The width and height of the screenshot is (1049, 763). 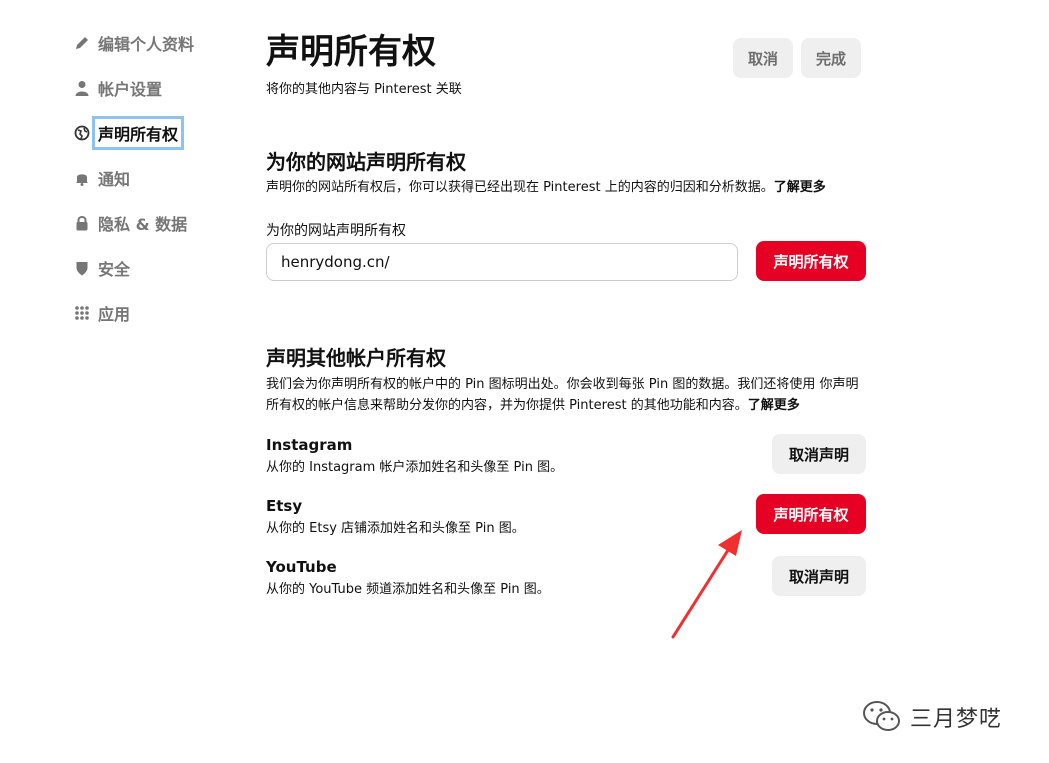 I want to click on sidebar-item-notifications: 通知, so click(x=154, y=178).